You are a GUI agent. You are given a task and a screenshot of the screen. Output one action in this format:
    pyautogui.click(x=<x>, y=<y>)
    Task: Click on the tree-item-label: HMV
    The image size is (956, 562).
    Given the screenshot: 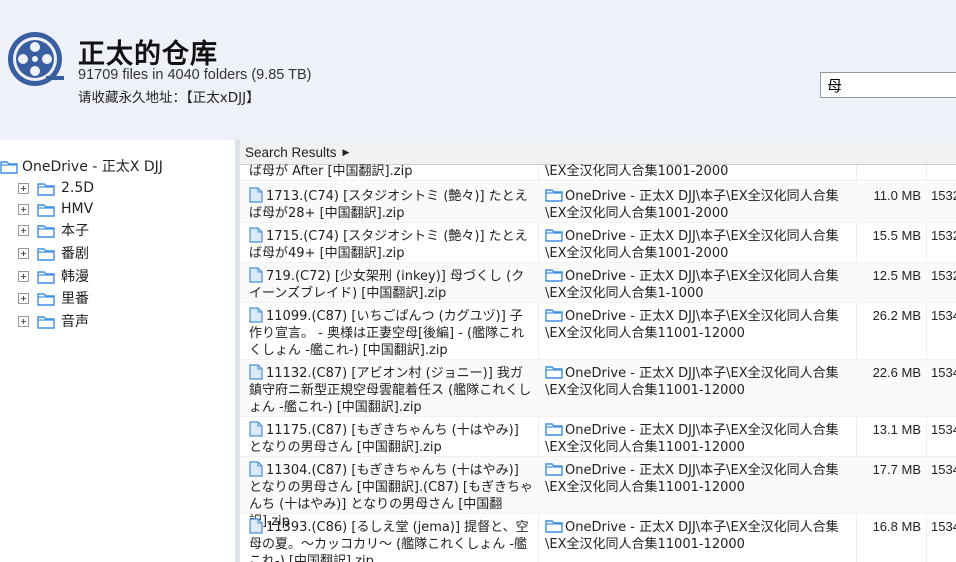 What is the action you would take?
    pyautogui.click(x=77, y=209)
    